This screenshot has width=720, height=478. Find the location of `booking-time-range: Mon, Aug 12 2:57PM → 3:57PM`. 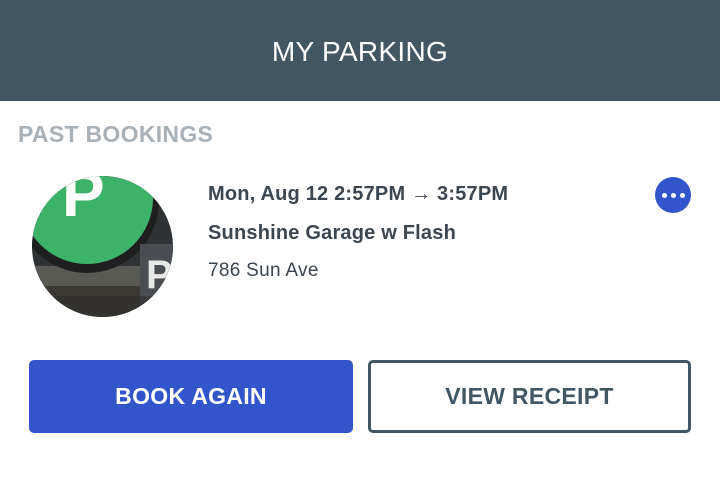

booking-time-range: Mon, Aug 12 2:57PM → 3:57PM is located at coordinates (358, 194).